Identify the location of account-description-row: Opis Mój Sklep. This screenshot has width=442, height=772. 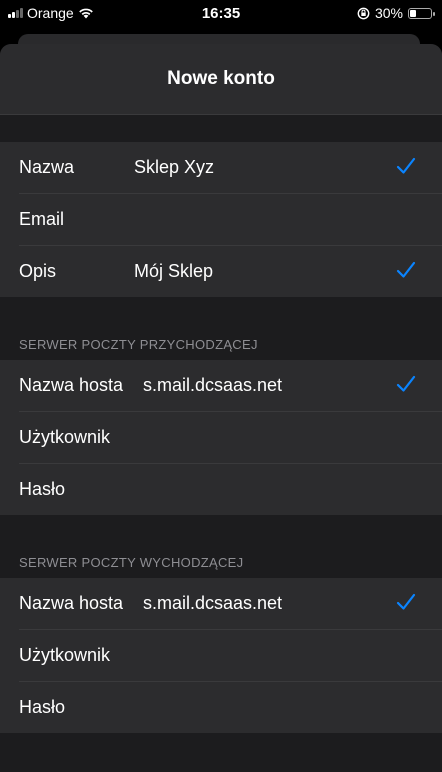
(221, 271).